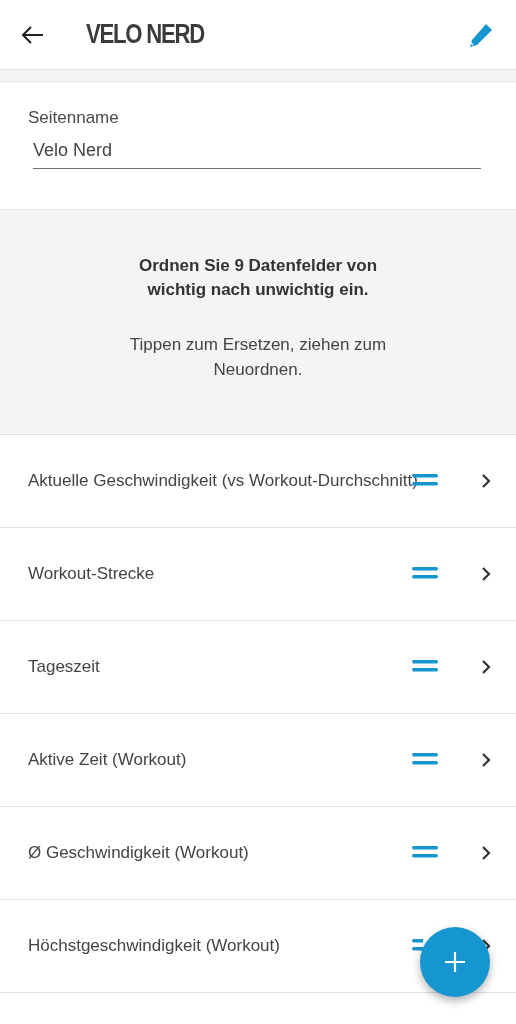 This screenshot has width=516, height=1024. Describe the element at coordinates (223, 481) in the screenshot. I see `data-field-label: Aktuelle Geschwindigkeit (vs Workout-Durchschnitt)` at that location.